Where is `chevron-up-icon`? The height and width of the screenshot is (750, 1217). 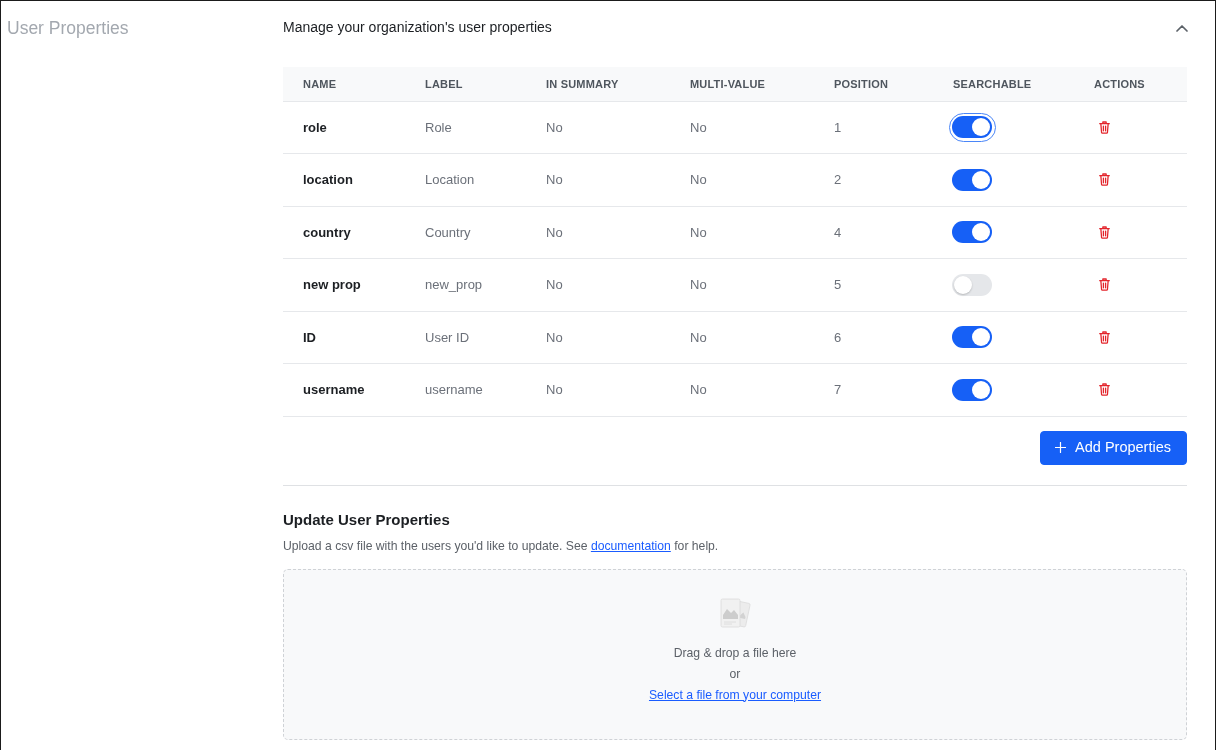
chevron-up-icon is located at coordinates (1182, 27).